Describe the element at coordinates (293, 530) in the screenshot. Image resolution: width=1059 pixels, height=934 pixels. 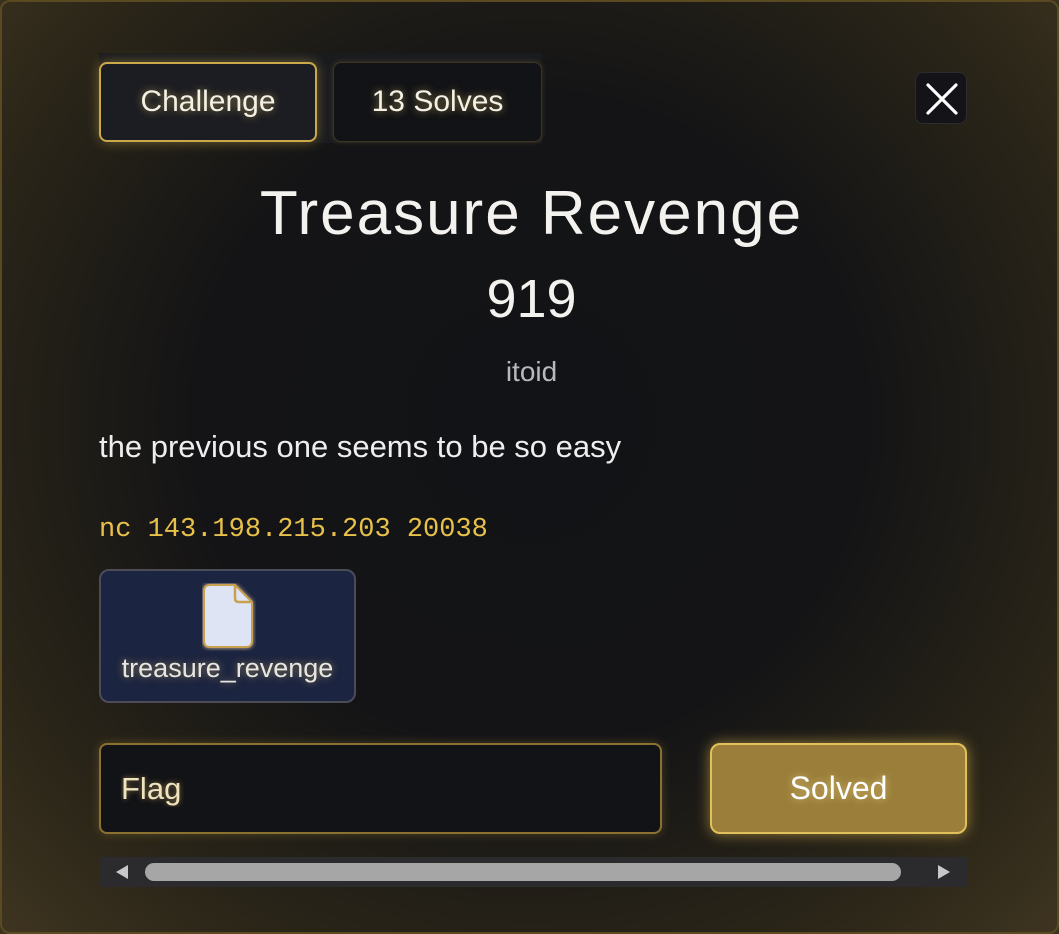
I see `connection-info: nc 143.198.215.203 20038` at that location.